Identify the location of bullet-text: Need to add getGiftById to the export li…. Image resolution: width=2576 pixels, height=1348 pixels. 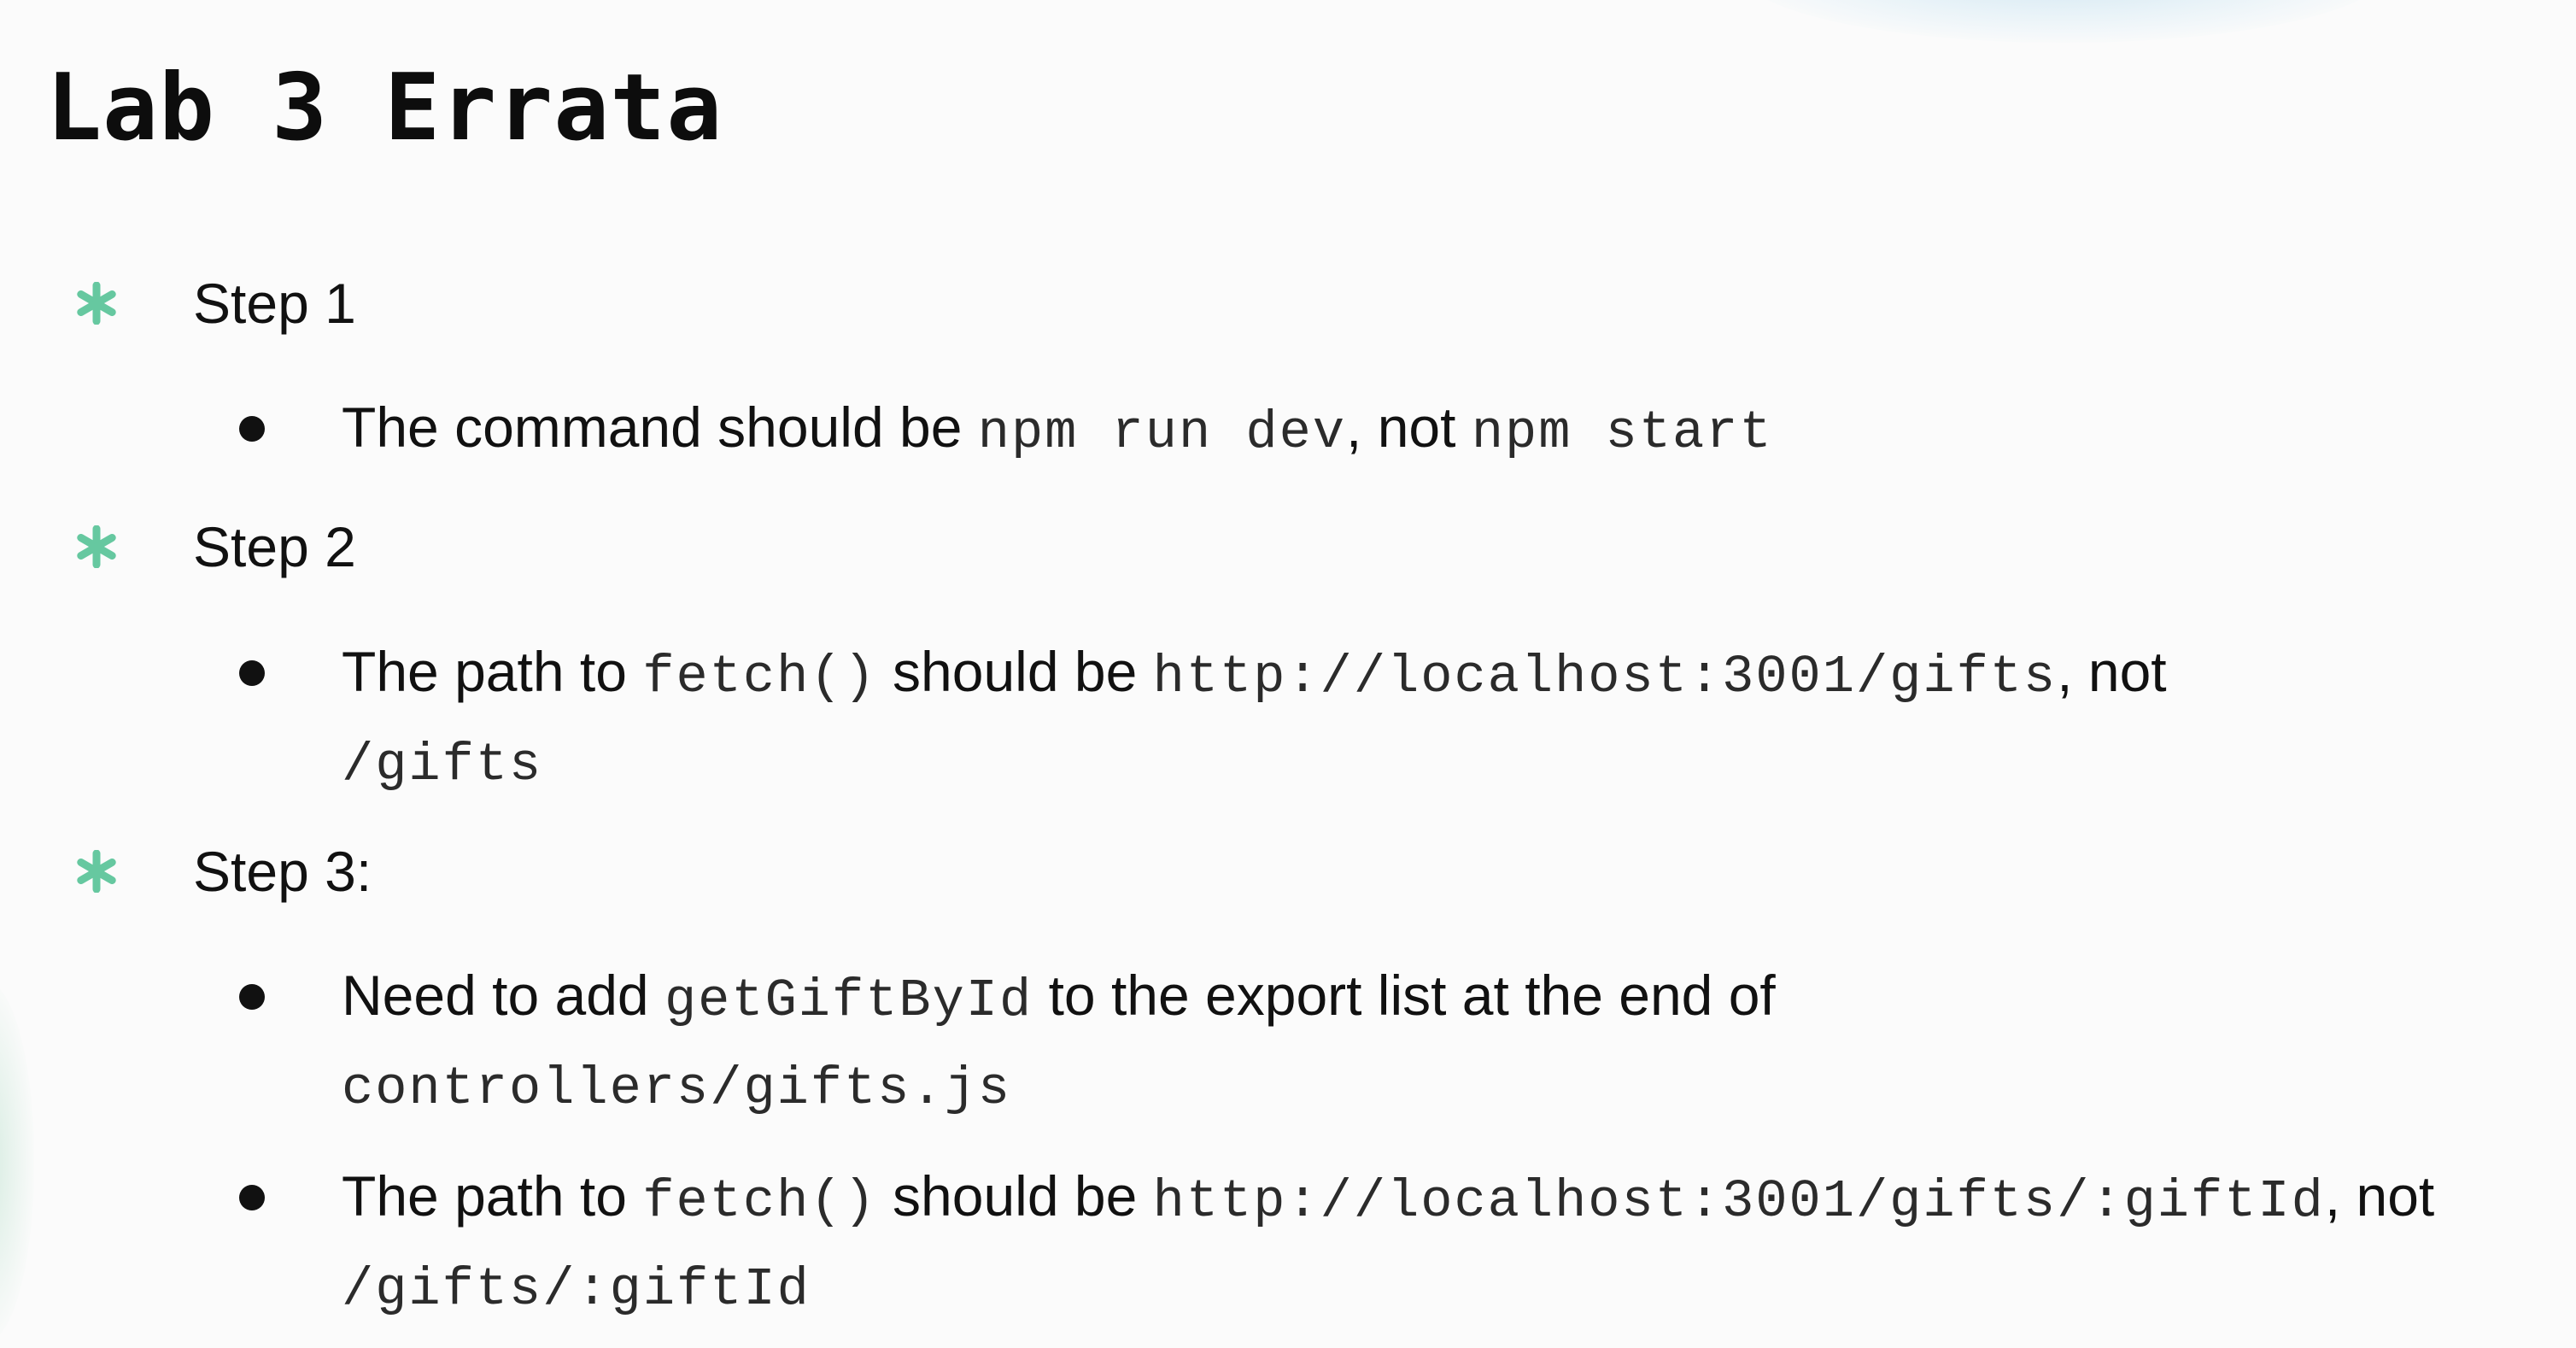
(1187, 1042).